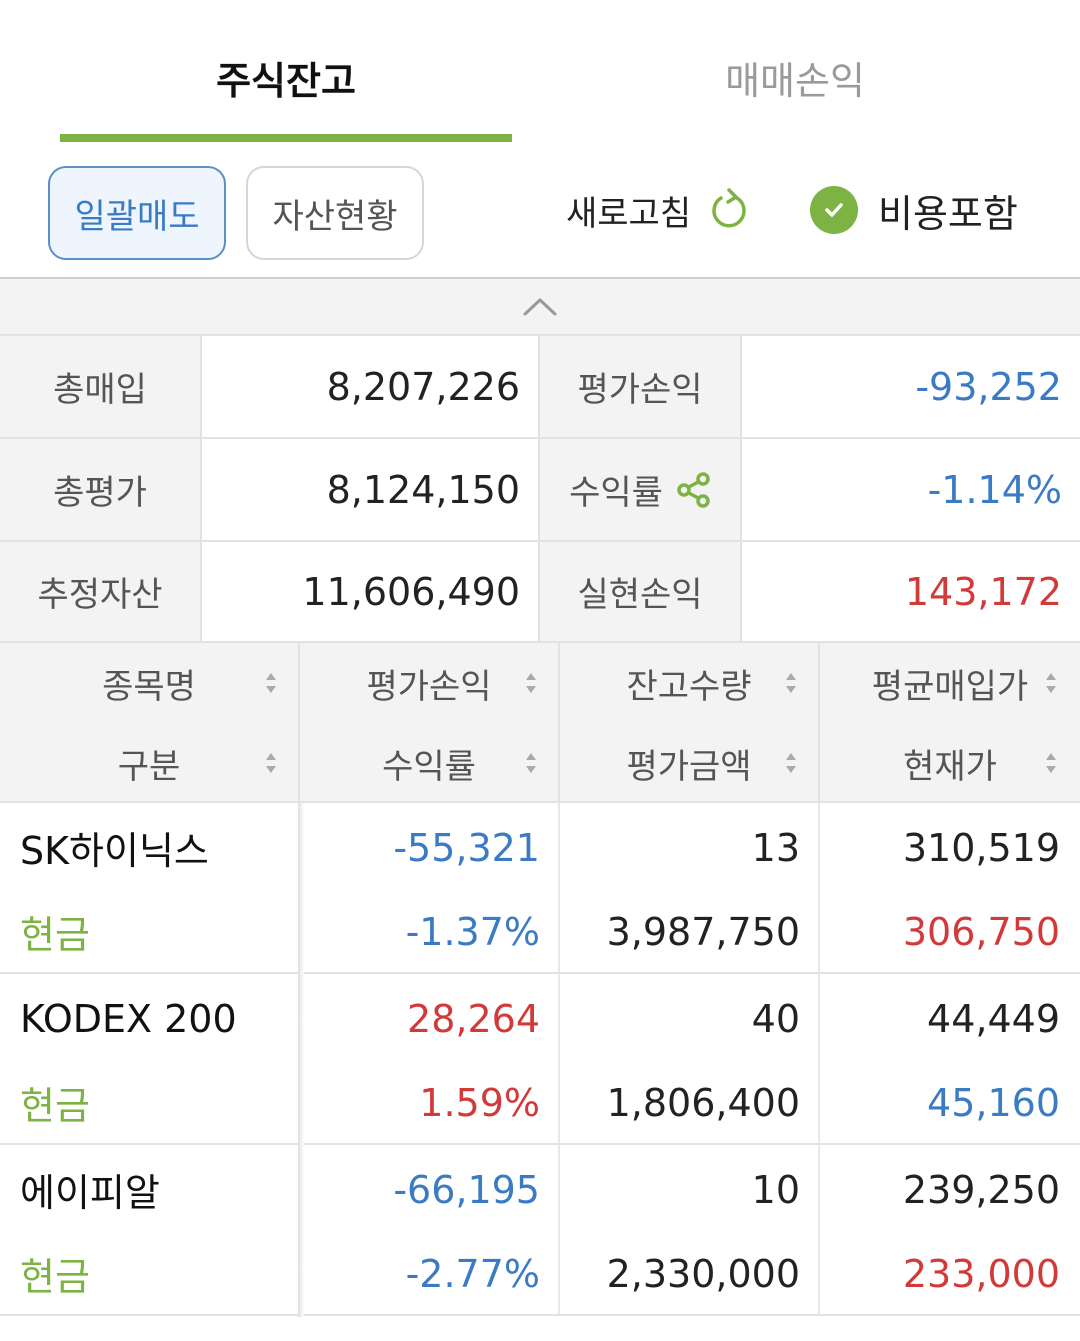 The height and width of the screenshot is (1341, 1080). I want to click on toolbar: 일괄매도 자산현황 새로고침 비용포함, so click(540, 210).